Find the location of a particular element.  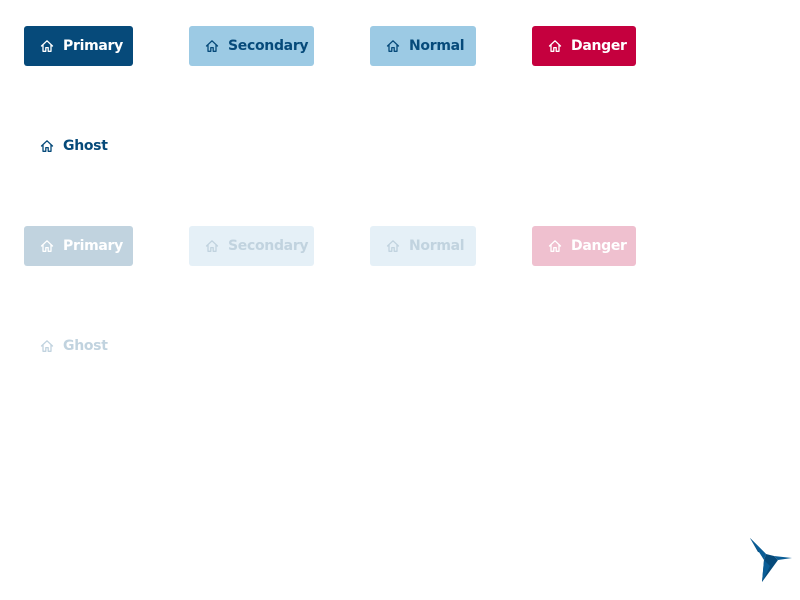

danger-button-disabled: Danger is located at coordinates (584, 246).